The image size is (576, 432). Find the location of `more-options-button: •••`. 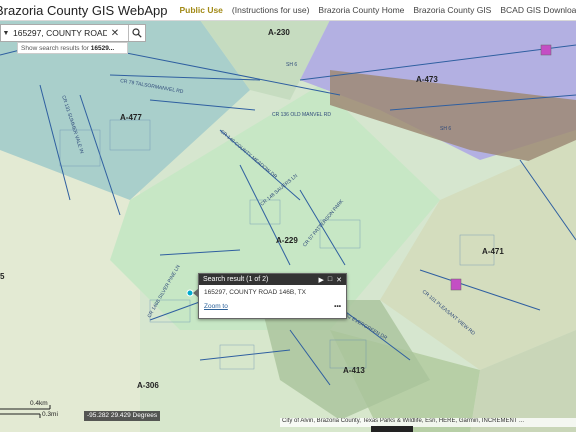

more-options-button: ••• is located at coordinates (337, 306).